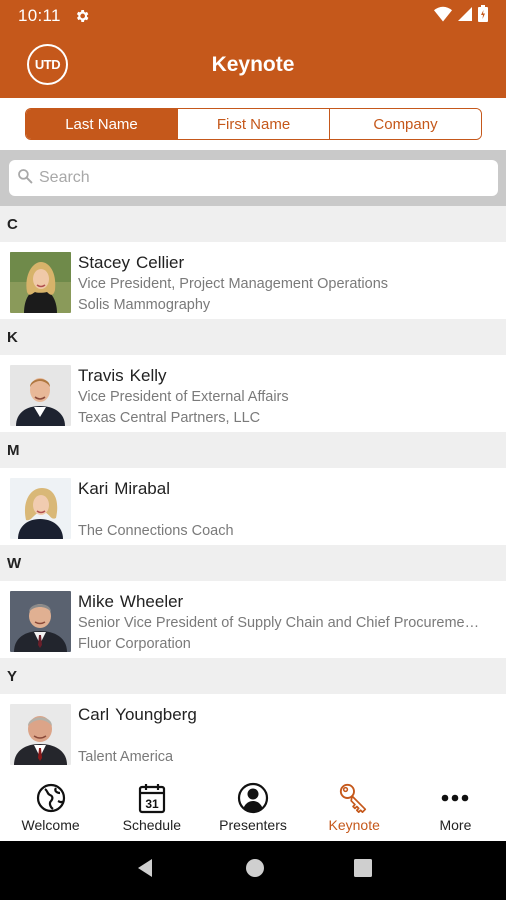 Image resolution: width=506 pixels, height=900 pixels. What do you see at coordinates (94, 714) in the screenshot?
I see `person-first-name: Carl` at bounding box center [94, 714].